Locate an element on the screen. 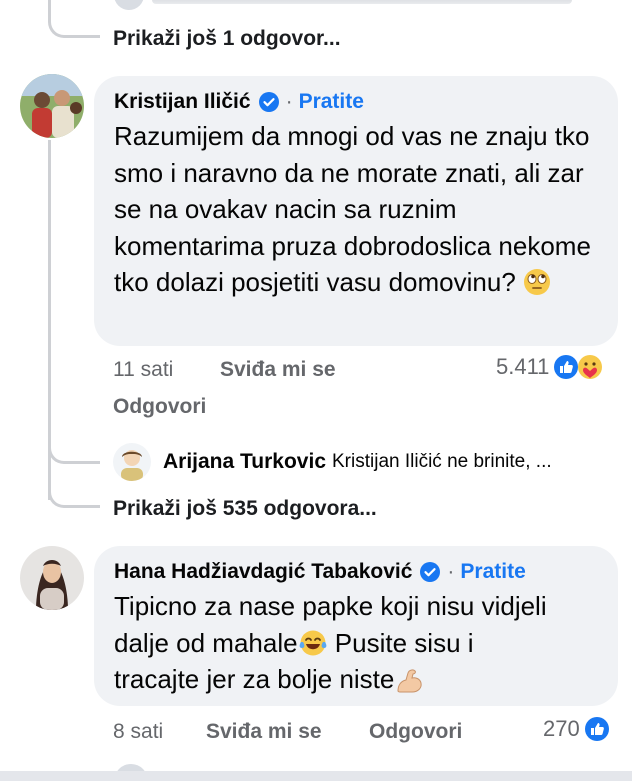  comment-fragment: dalje od mahale is located at coordinates (206, 642).